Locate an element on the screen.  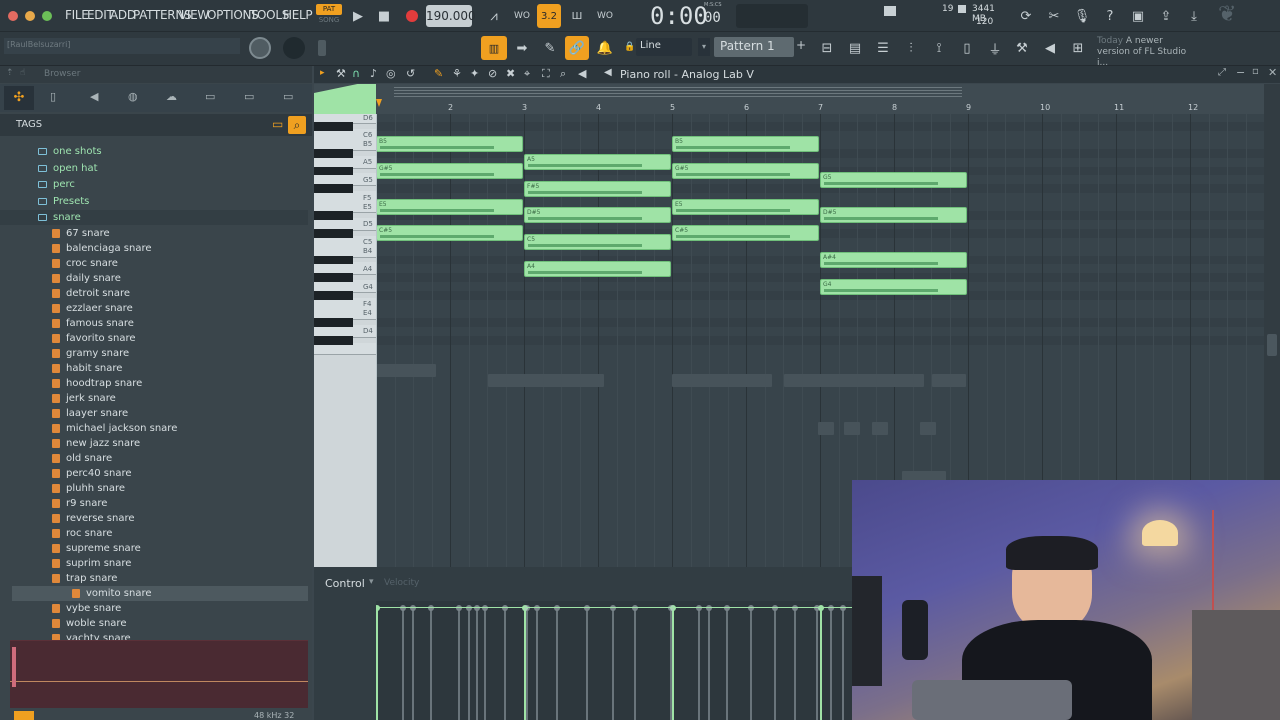
file-item: reverse snare is located at coordinates (93, 518).